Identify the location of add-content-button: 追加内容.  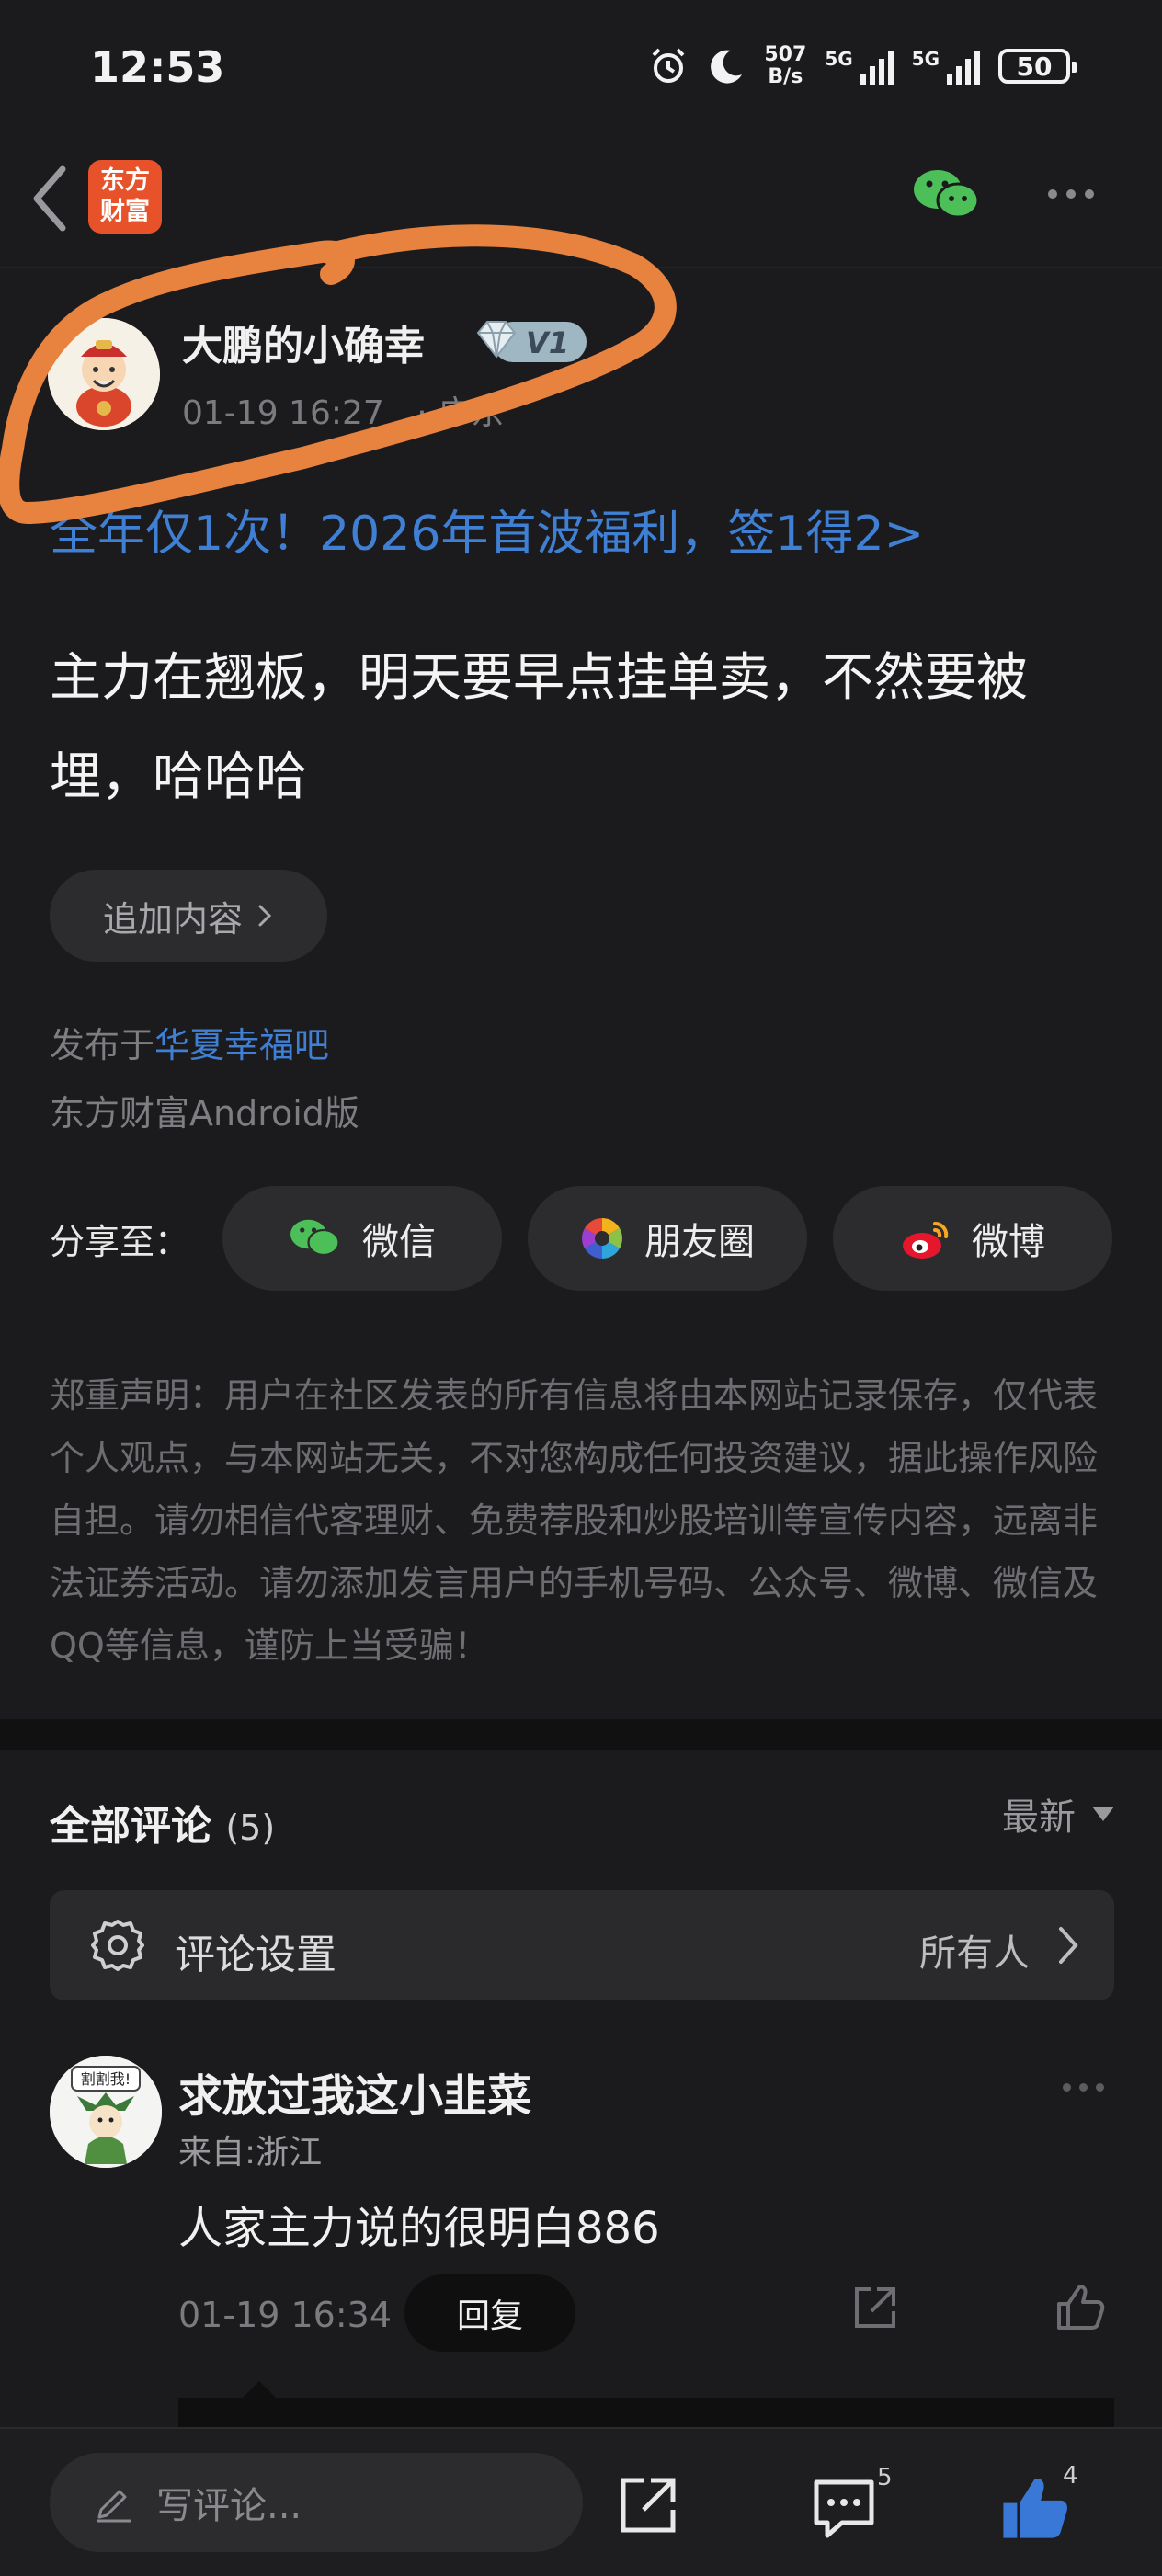
(188, 916).